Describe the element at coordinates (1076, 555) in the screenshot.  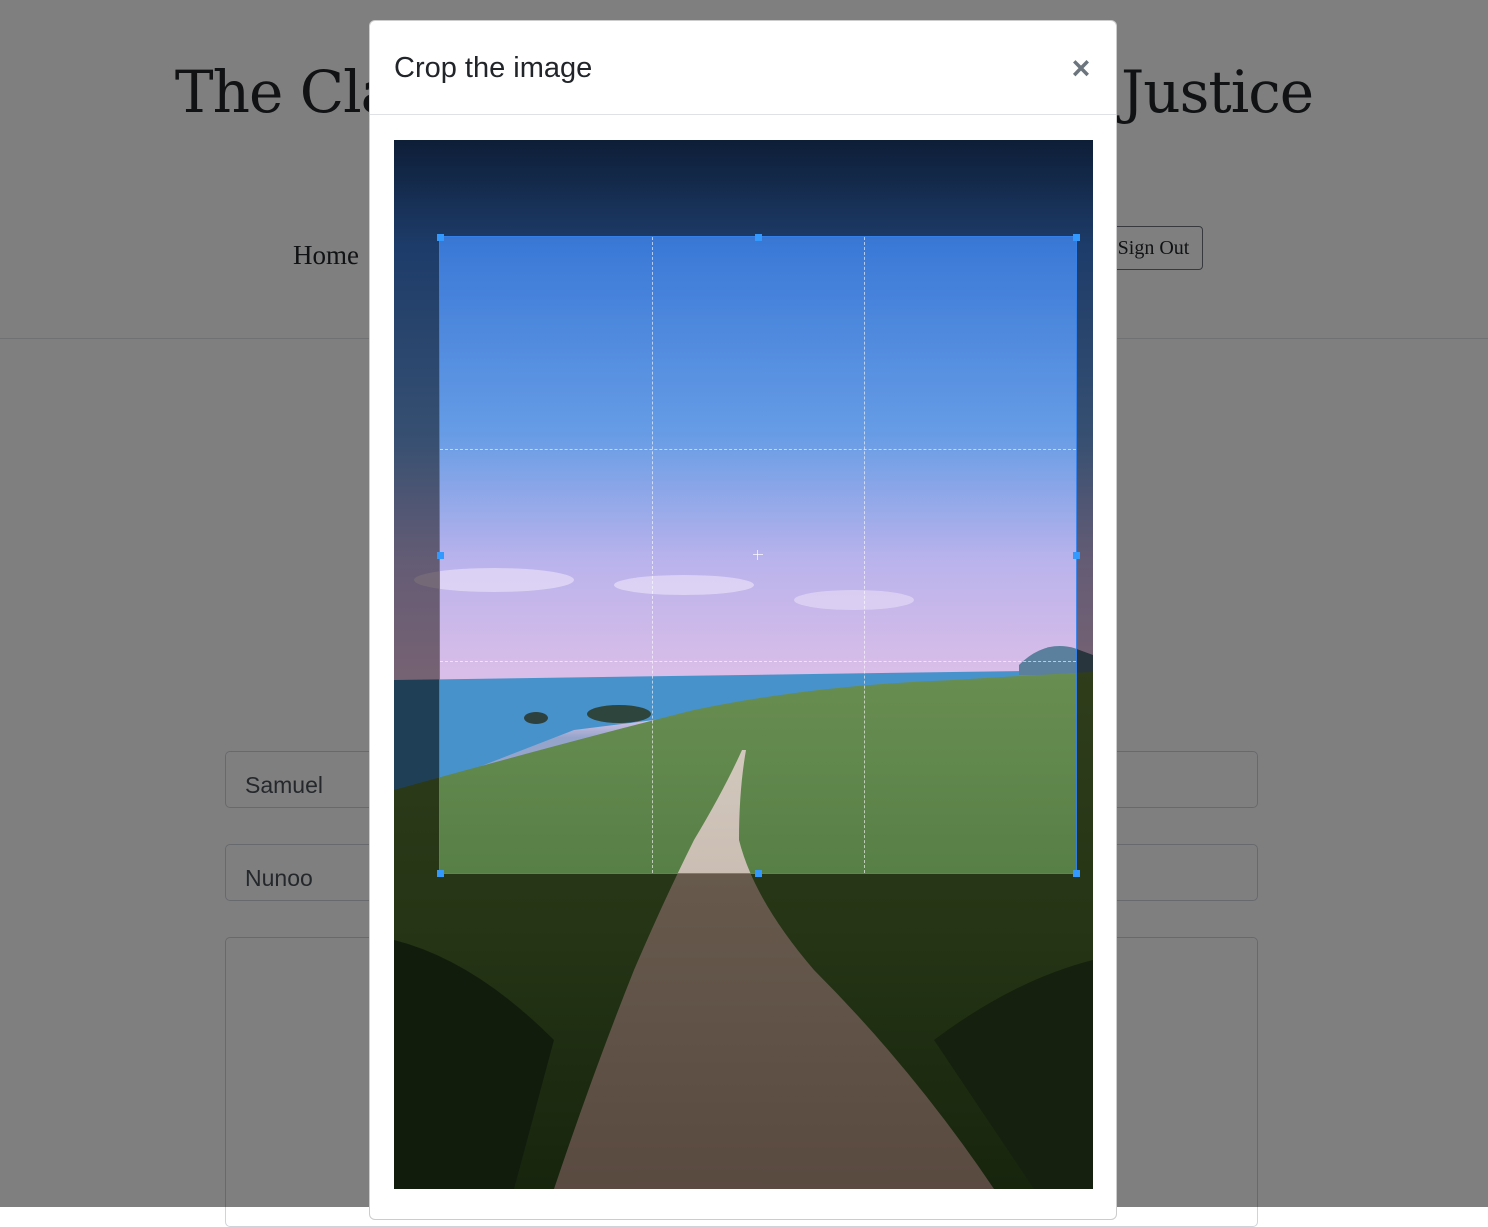
I see `crop-handle-e` at that location.